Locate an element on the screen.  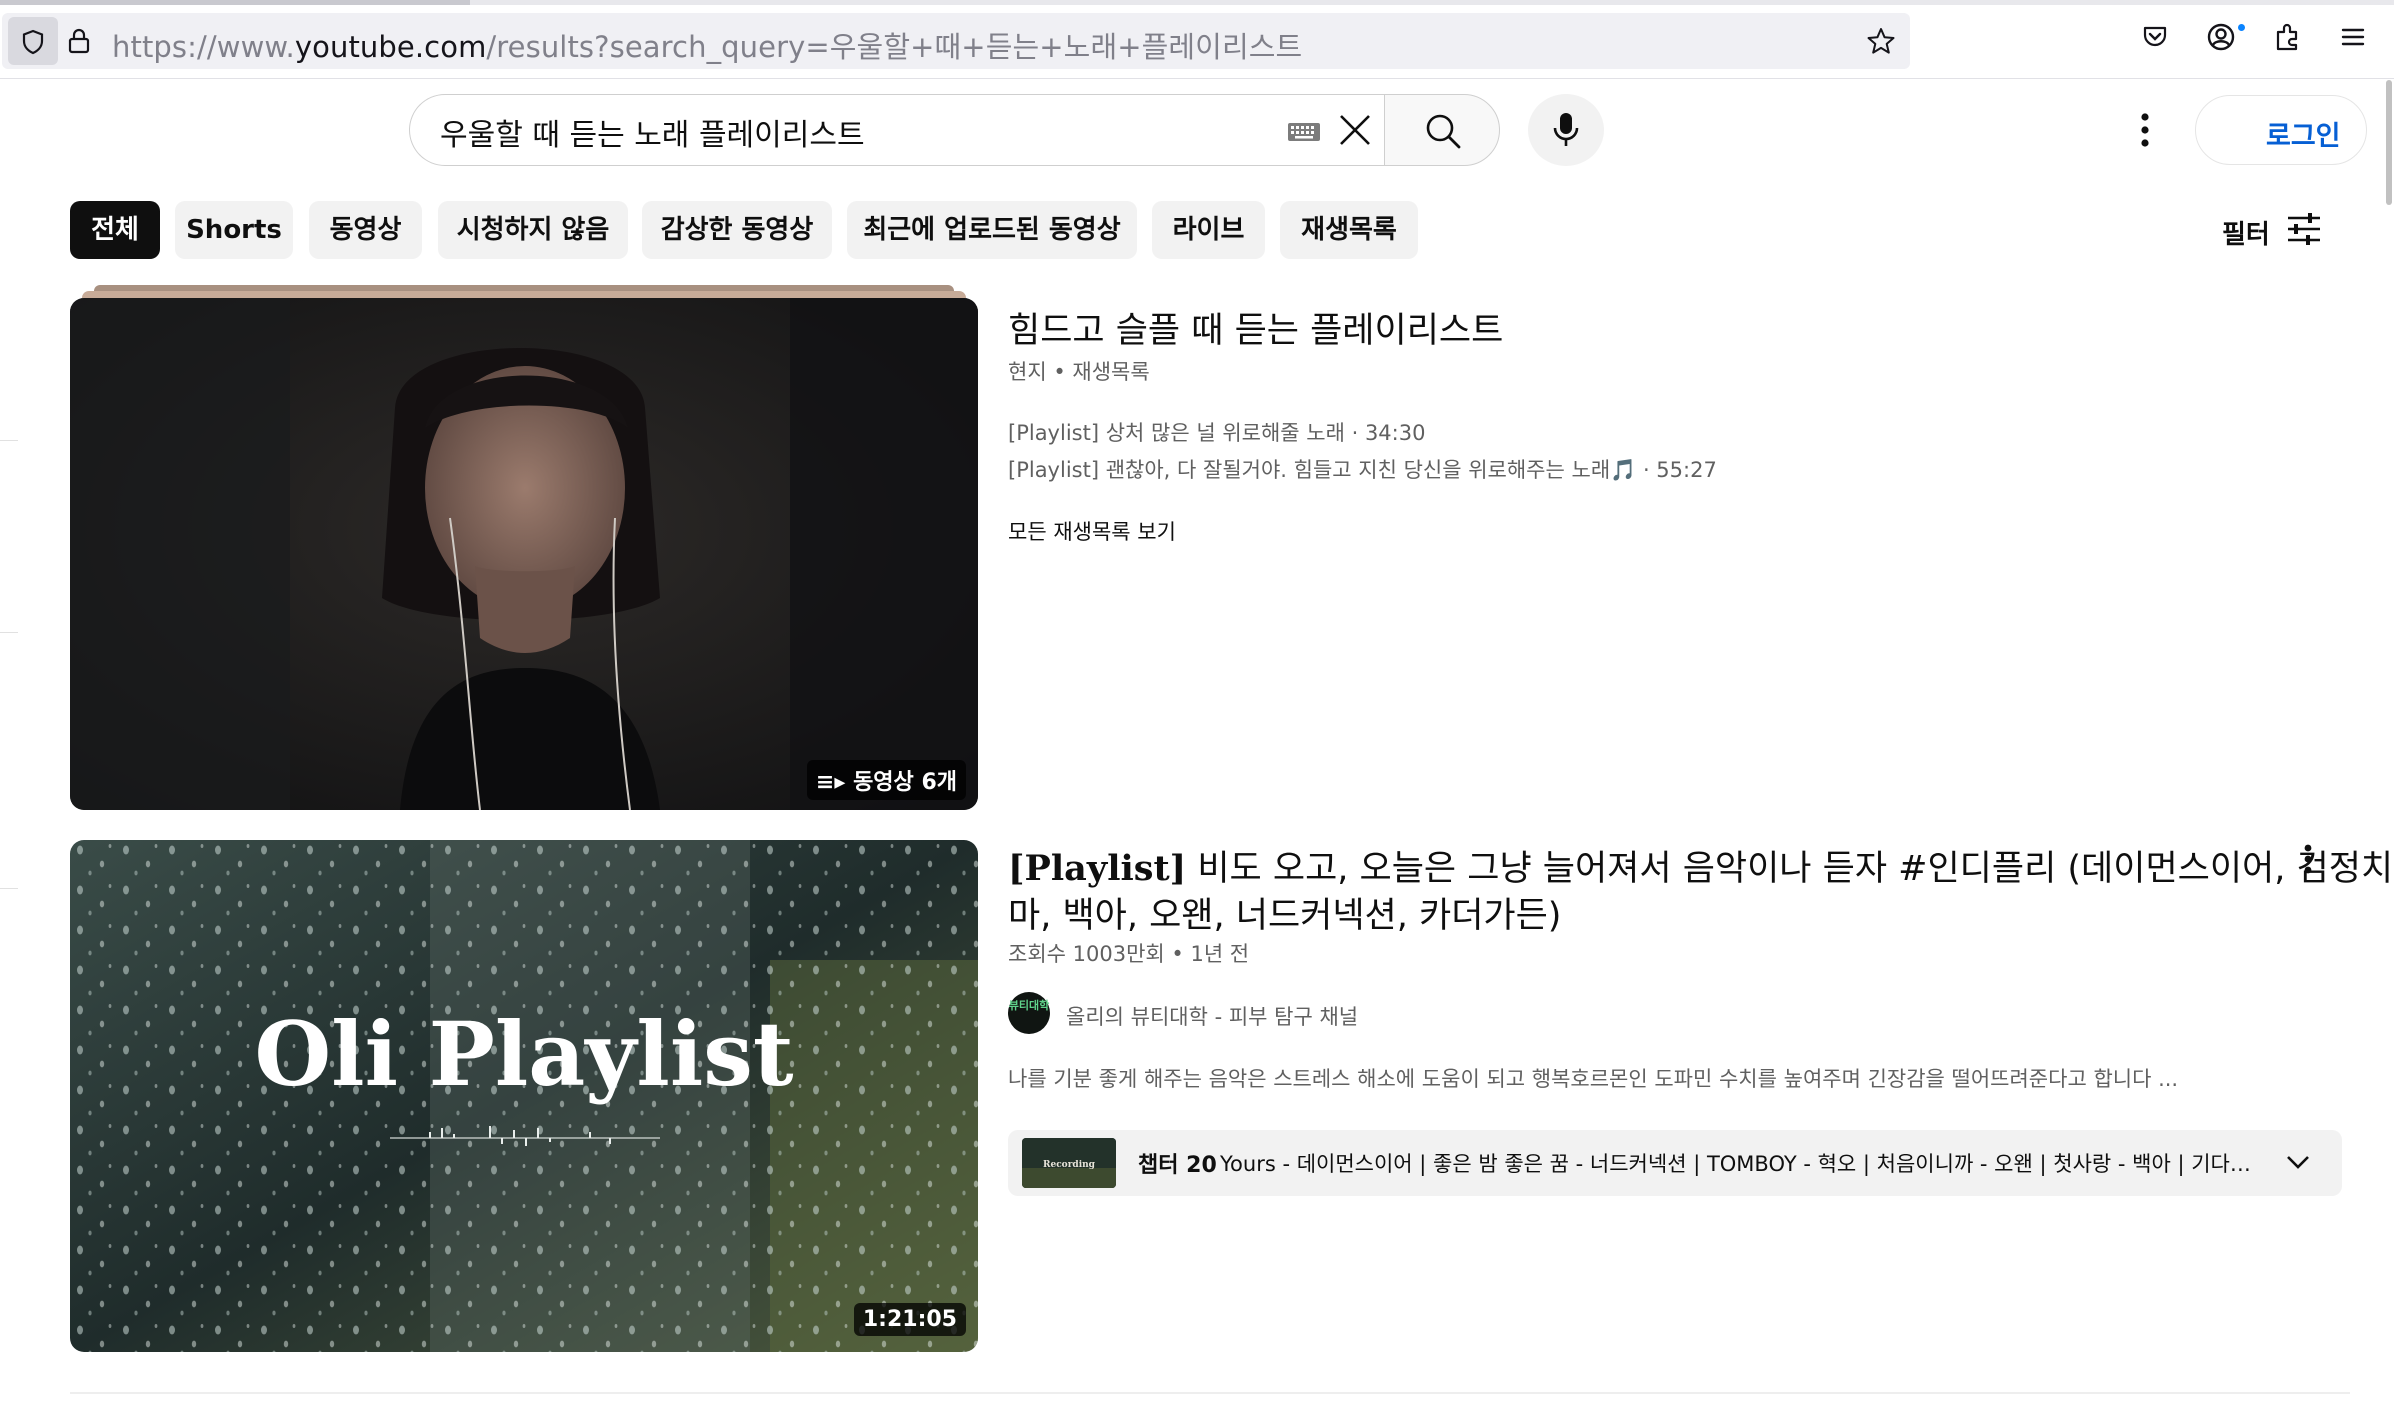
view-full-playlist-link: 모든 재생목록 보기 is located at coordinates (1092, 531).